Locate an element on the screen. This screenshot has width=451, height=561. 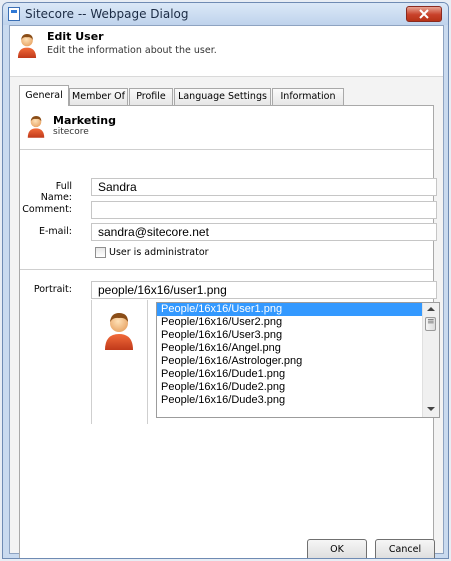
list-item: People/16x16/User1.png is located at coordinates (298, 309).